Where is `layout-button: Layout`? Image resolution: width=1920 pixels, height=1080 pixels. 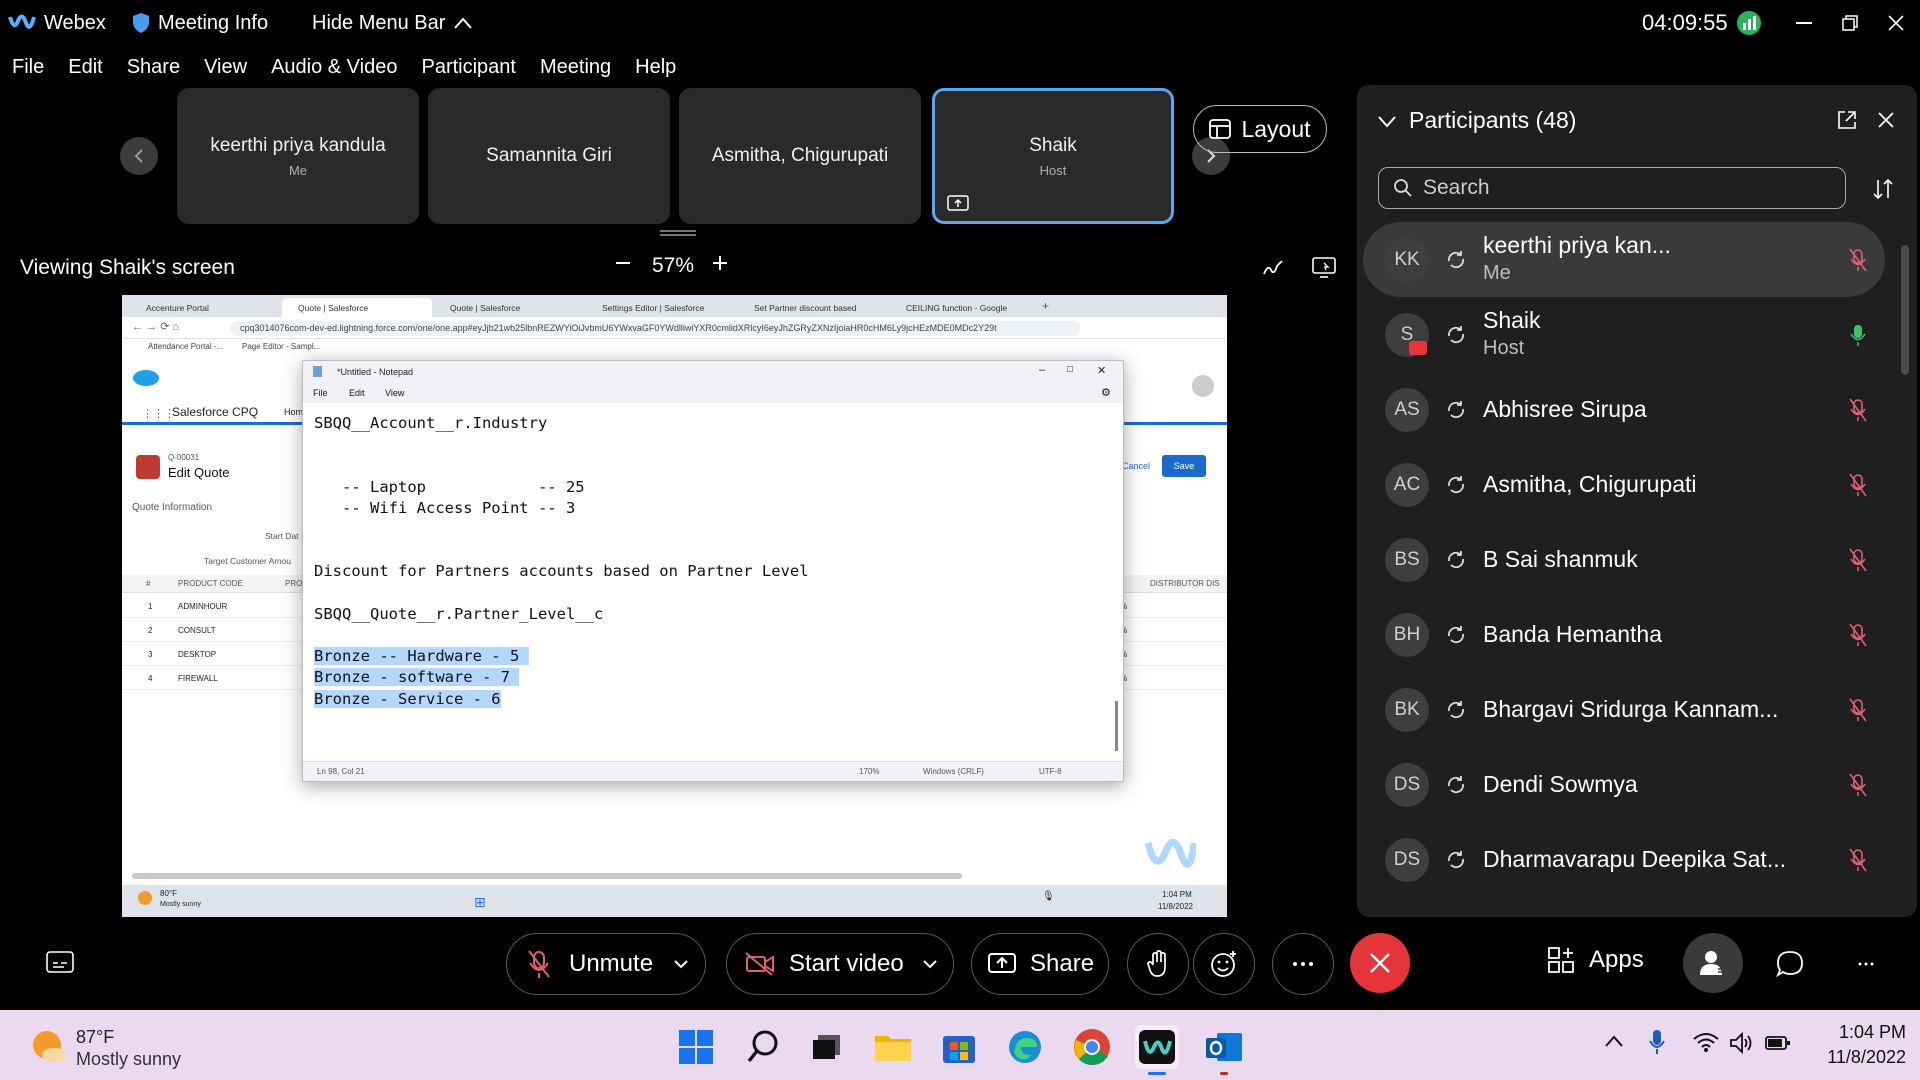
layout-button: Layout is located at coordinates (1260, 129).